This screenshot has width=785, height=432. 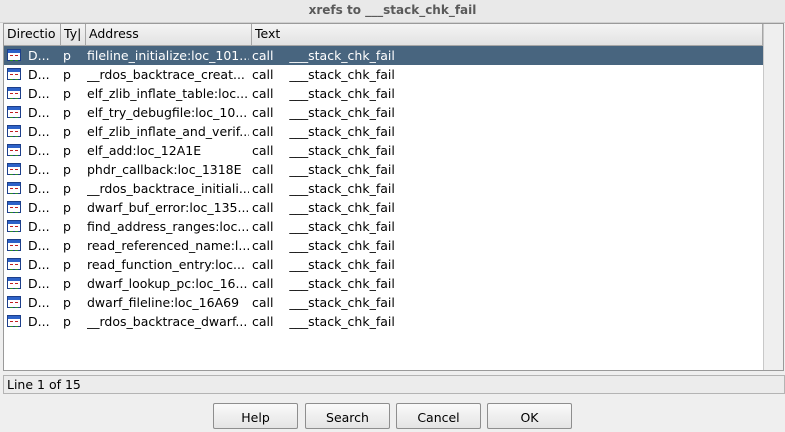 I want to click on column-header-text: Text, so click(x=507, y=34).